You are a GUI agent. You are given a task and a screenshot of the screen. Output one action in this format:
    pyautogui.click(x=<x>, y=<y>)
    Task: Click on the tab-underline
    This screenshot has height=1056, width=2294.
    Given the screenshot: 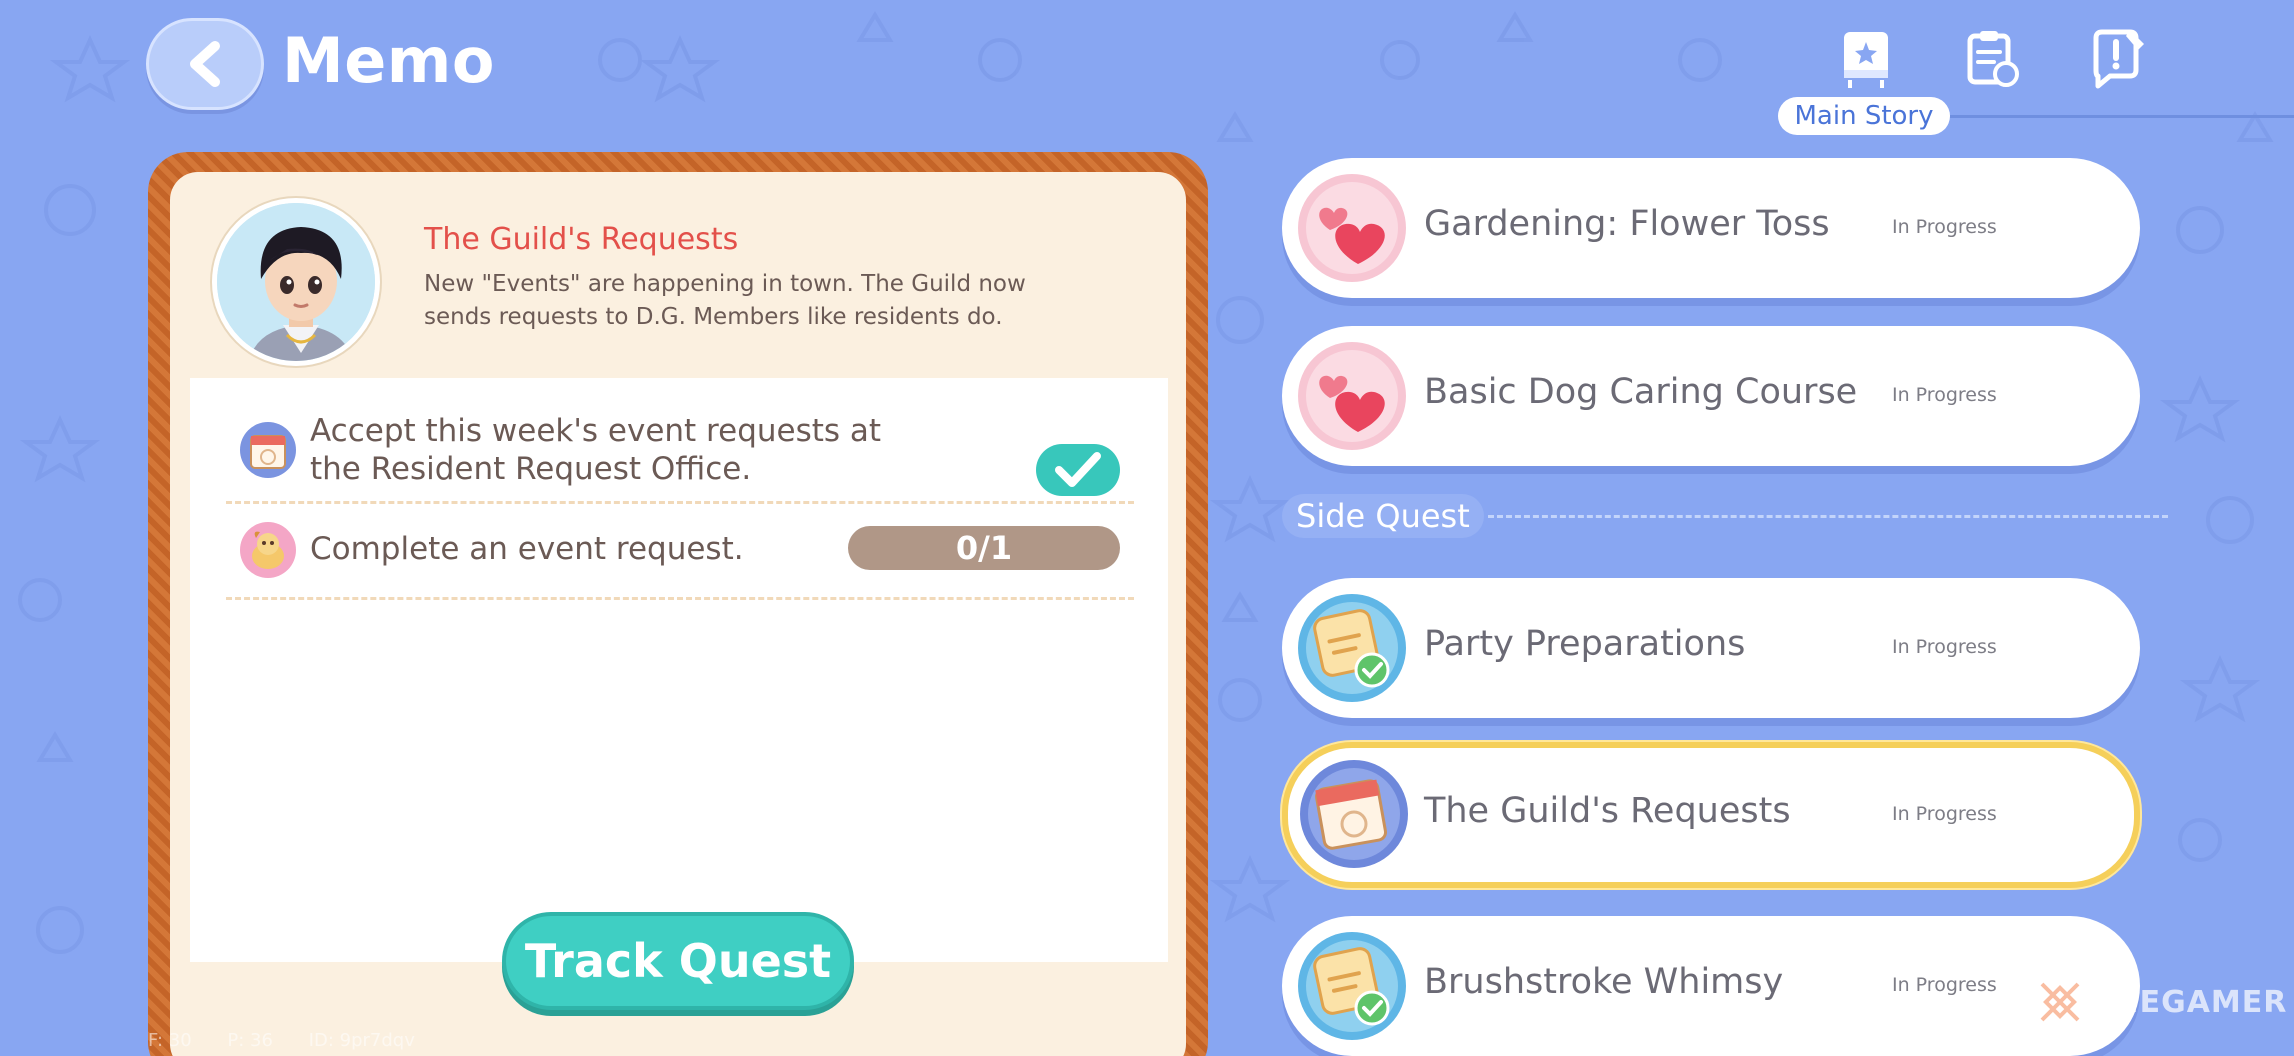 What is the action you would take?
    pyautogui.click(x=2122, y=116)
    